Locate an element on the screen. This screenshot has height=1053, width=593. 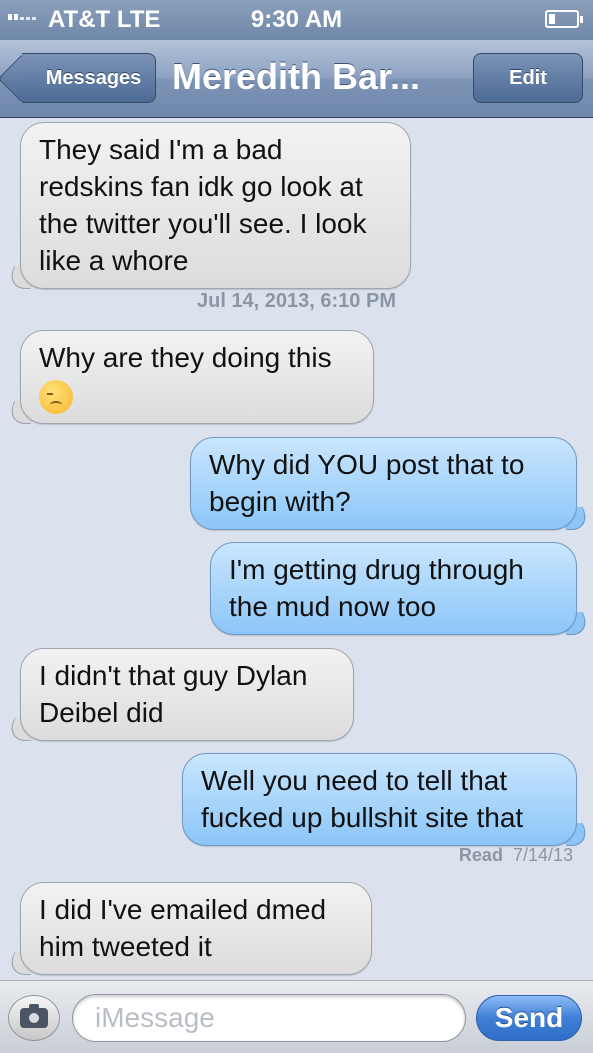
disappointed-face-icon is located at coordinates (56, 396).